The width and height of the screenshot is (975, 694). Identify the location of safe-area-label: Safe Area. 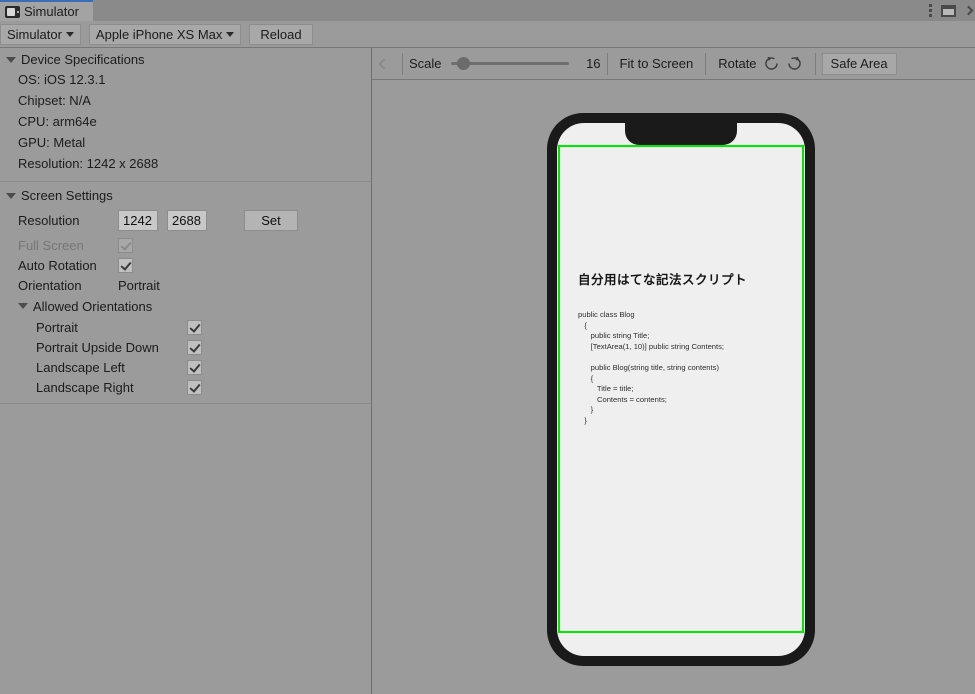
(859, 63).